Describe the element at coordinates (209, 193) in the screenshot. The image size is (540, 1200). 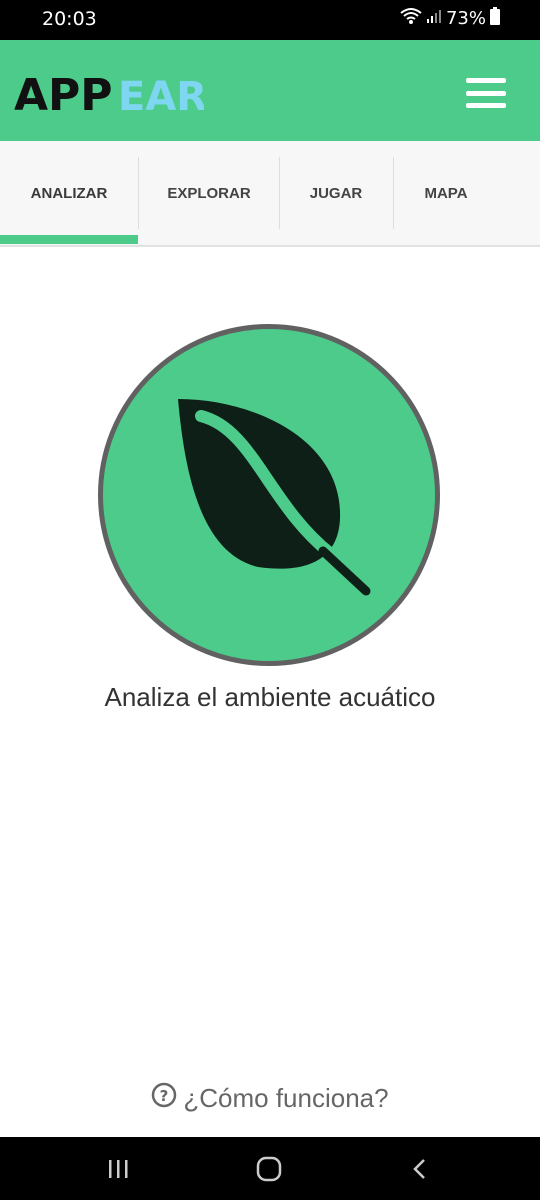
I see `tab-explorar: EXPLORAR` at that location.